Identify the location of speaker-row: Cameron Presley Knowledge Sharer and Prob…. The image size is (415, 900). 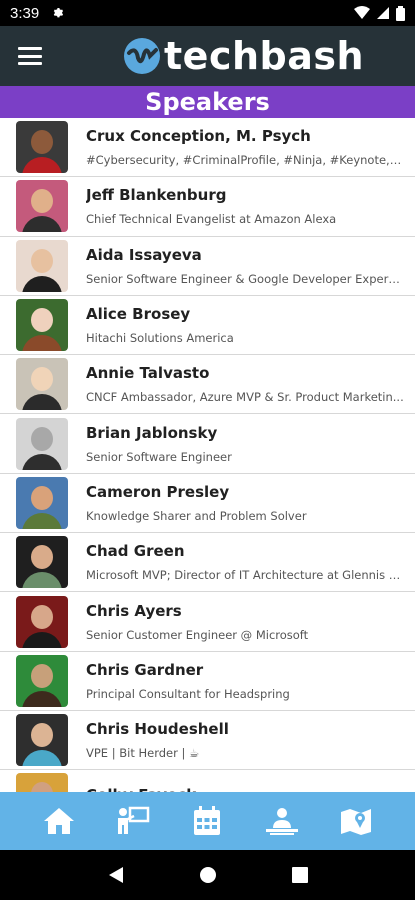
(207, 504).